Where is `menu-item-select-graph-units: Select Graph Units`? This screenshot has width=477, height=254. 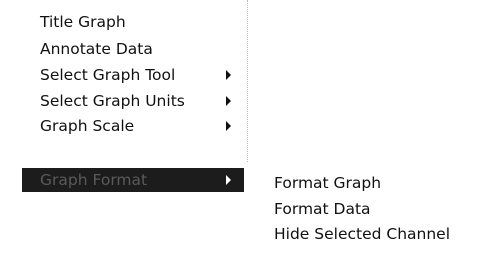 menu-item-select-graph-units: Select Graph Units is located at coordinates (133, 101).